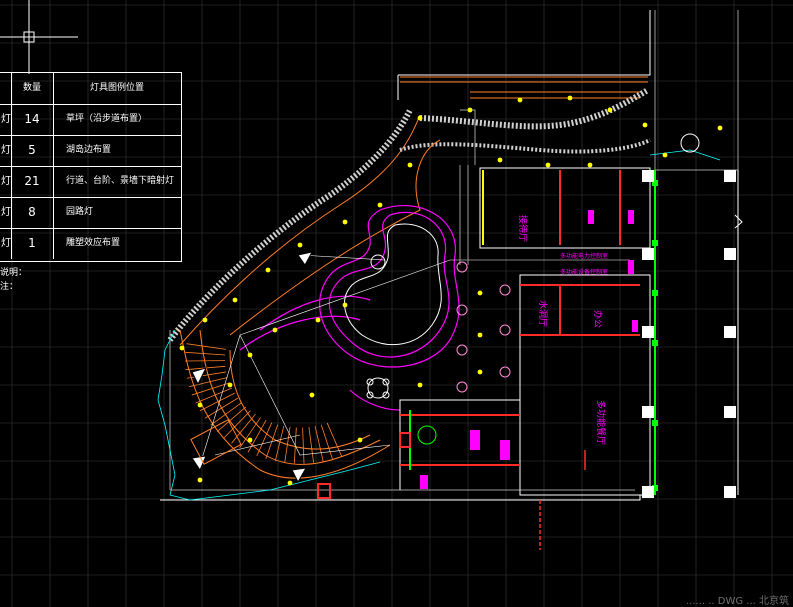 Image resolution: width=793 pixels, height=607 pixels. What do you see at coordinates (543, 313) in the screenshot?
I see `room-label: 水洞厅` at bounding box center [543, 313].